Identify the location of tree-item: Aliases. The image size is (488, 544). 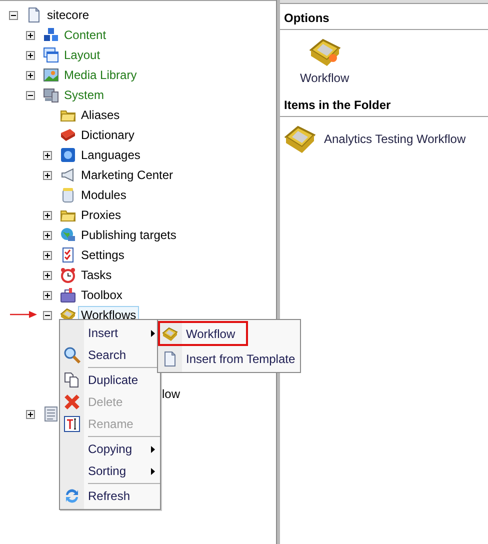
(100, 115).